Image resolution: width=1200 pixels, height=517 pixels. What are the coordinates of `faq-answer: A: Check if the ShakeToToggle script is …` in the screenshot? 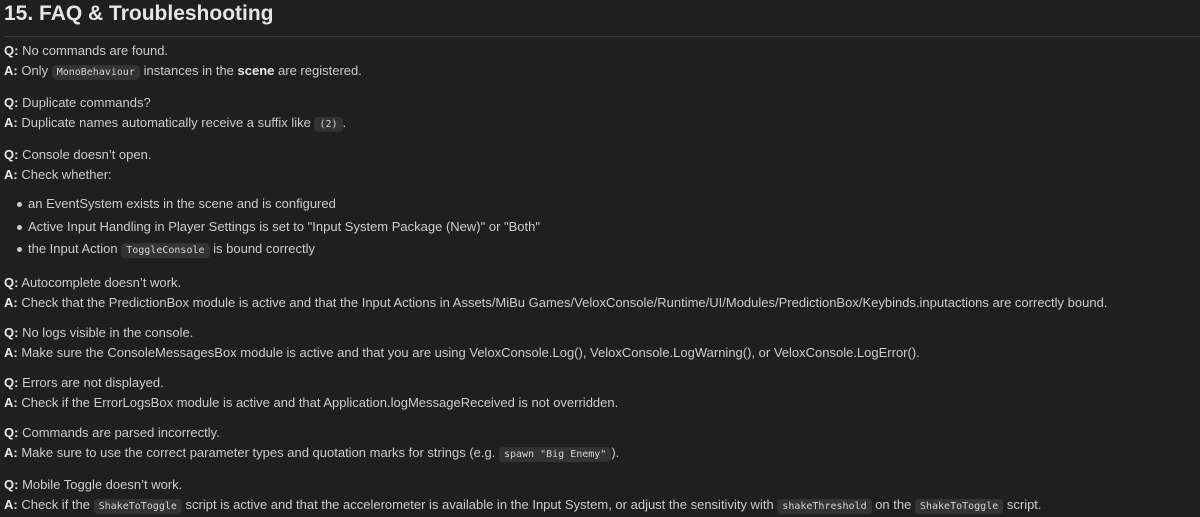 It's located at (602, 506).